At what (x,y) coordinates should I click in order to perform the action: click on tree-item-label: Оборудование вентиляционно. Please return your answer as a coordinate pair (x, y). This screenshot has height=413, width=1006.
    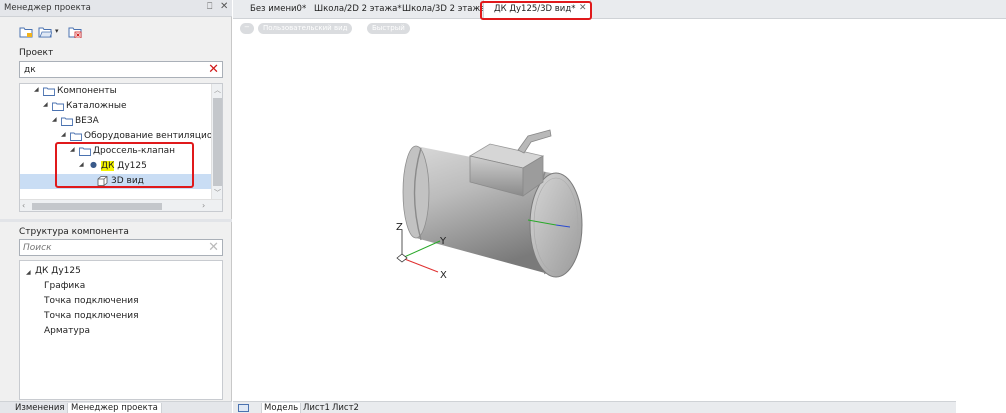
    Looking at the image, I should click on (153, 136).